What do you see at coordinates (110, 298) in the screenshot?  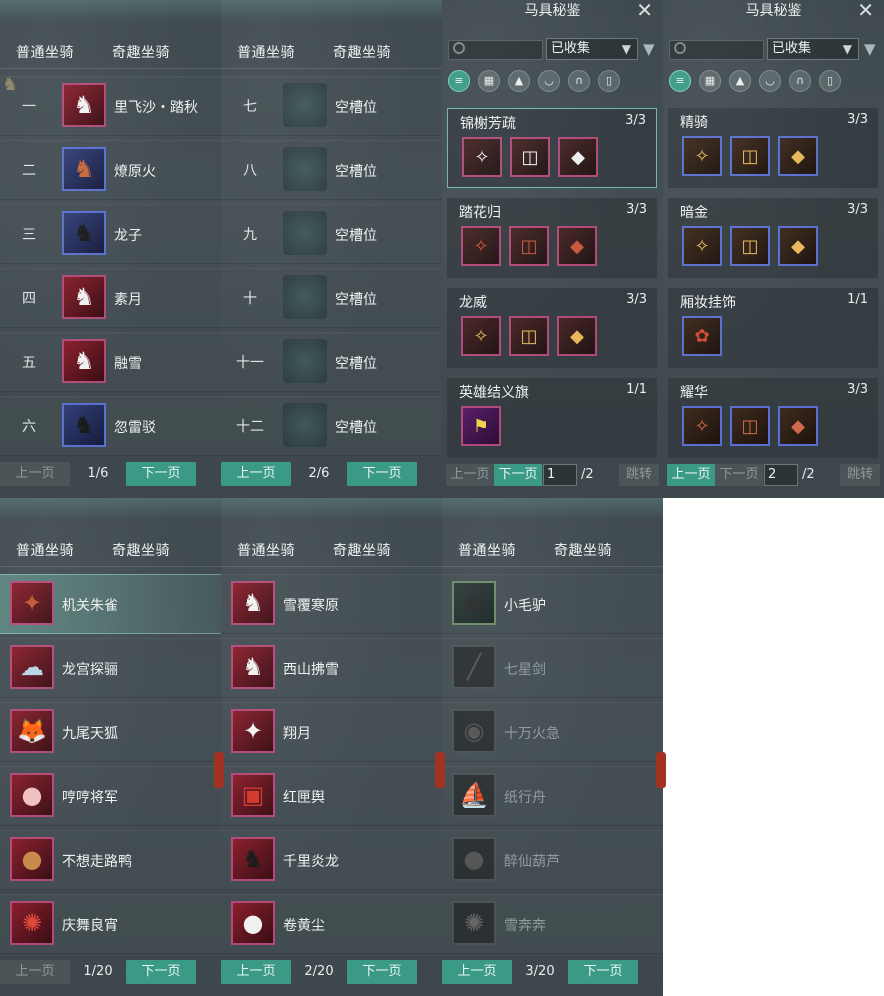 I see `mount-slot: 四 ♞ 素月` at bounding box center [110, 298].